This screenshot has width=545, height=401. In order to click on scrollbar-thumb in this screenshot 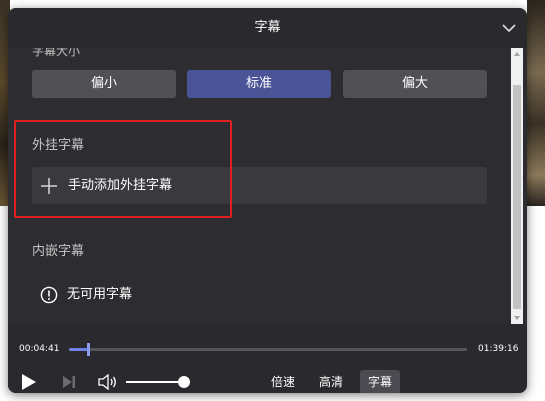, I will do `click(517, 197)`.